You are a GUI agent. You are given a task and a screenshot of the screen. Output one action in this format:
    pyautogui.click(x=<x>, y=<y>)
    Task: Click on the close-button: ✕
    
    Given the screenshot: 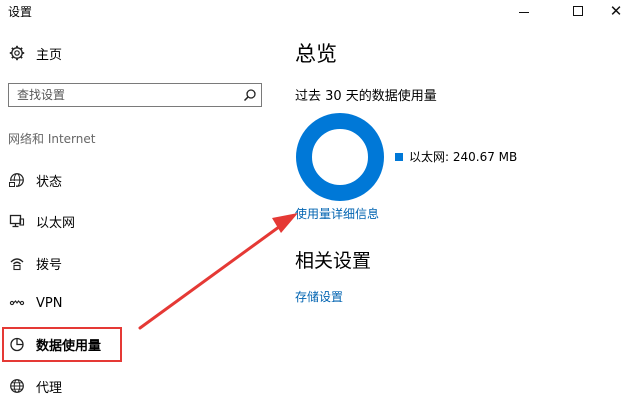 What is the action you would take?
    pyautogui.click(x=616, y=11)
    